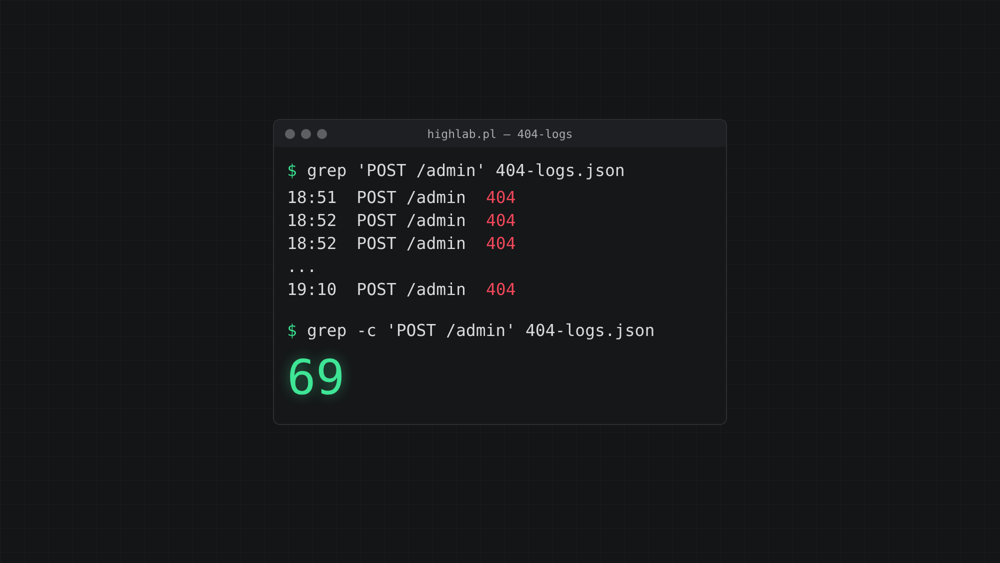 The width and height of the screenshot is (1000, 563). Describe the element at coordinates (312, 198) in the screenshot. I see `log-time: 18:51` at that location.